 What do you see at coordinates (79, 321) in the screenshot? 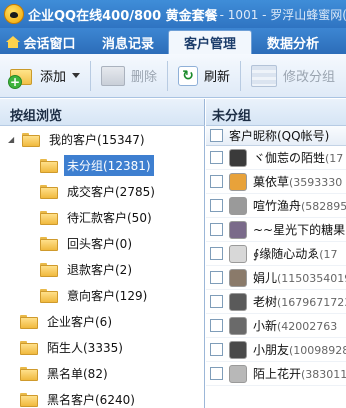
I see `tree-node-label: 企业客户(6)` at bounding box center [79, 321].